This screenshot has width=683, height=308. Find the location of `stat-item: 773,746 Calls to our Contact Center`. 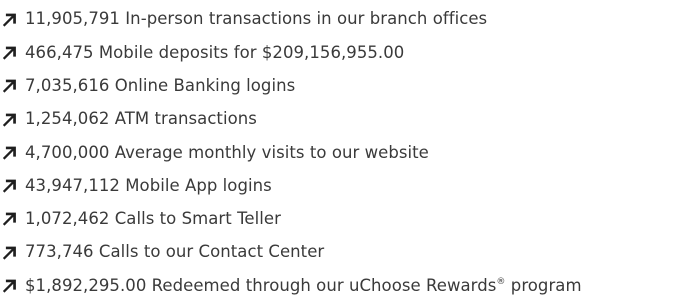

stat-item: 773,746 Calls to our Contact Center is located at coordinates (341, 252).